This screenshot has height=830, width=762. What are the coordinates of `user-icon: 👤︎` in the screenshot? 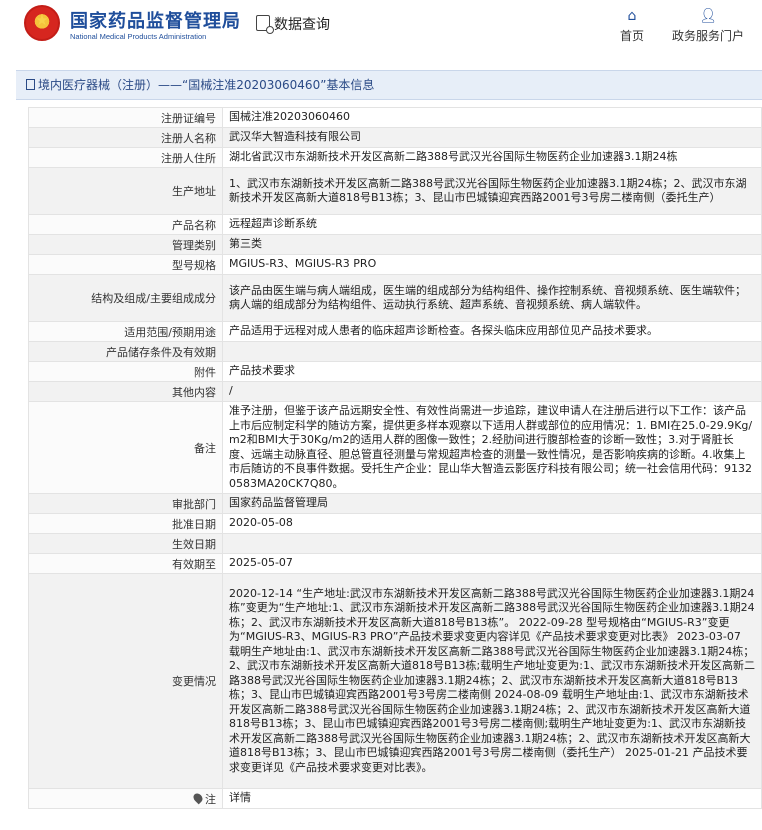 It's located at (708, 16).